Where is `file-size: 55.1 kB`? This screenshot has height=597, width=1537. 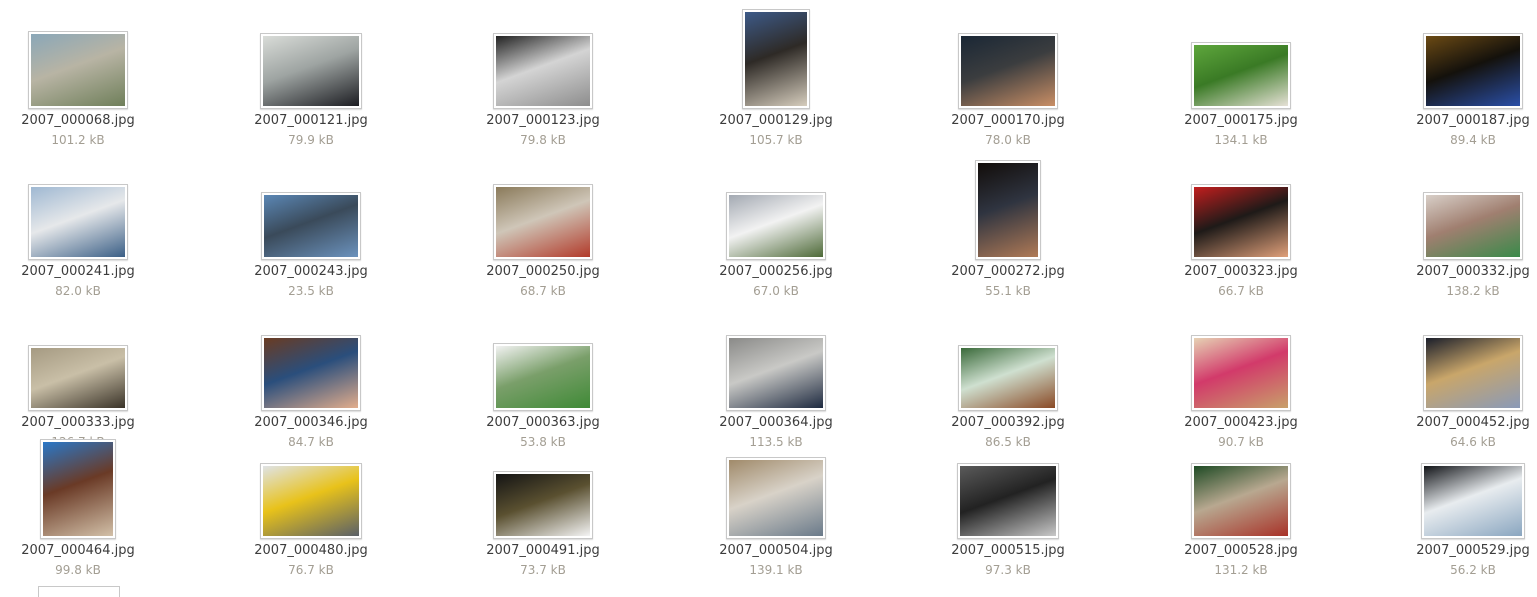 file-size: 55.1 kB is located at coordinates (1008, 291).